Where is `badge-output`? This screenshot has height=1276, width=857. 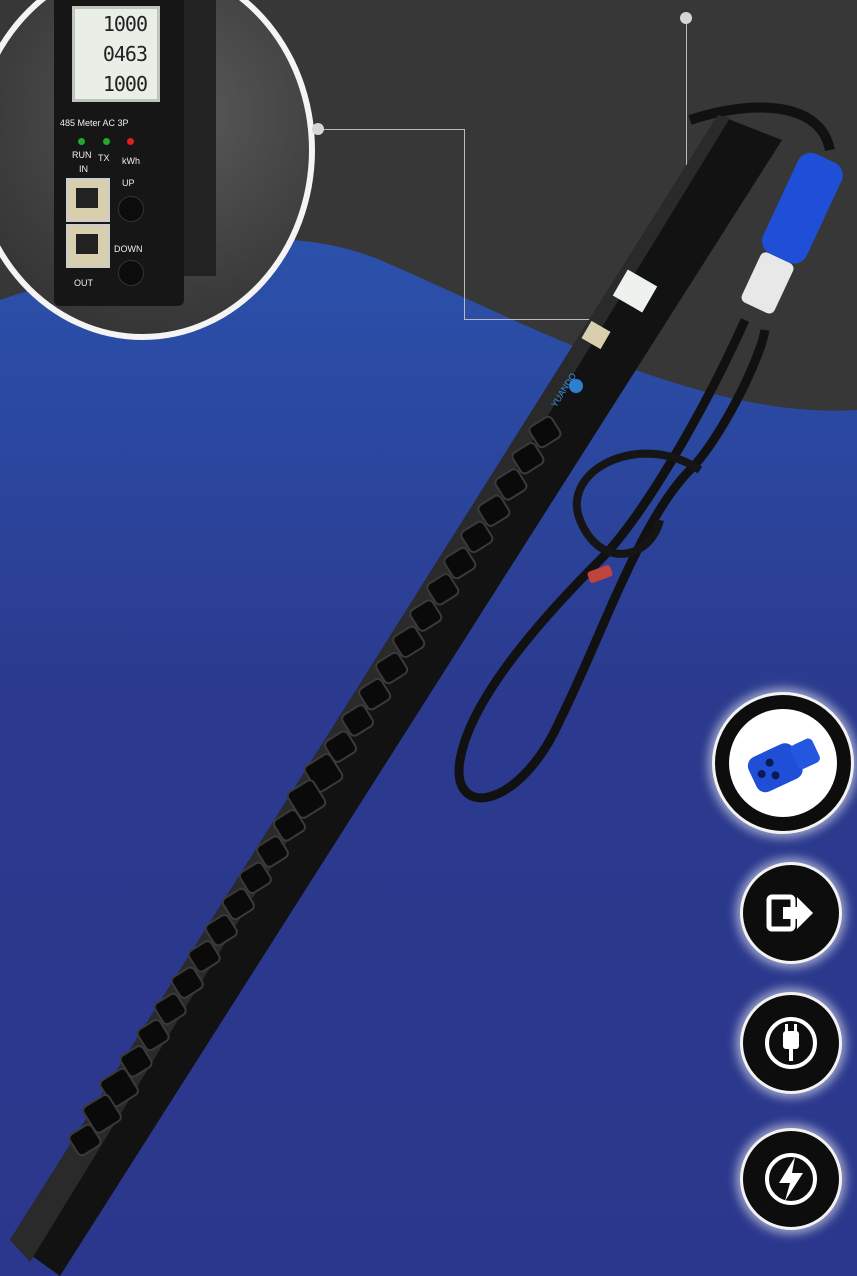 badge-output is located at coordinates (791, 913).